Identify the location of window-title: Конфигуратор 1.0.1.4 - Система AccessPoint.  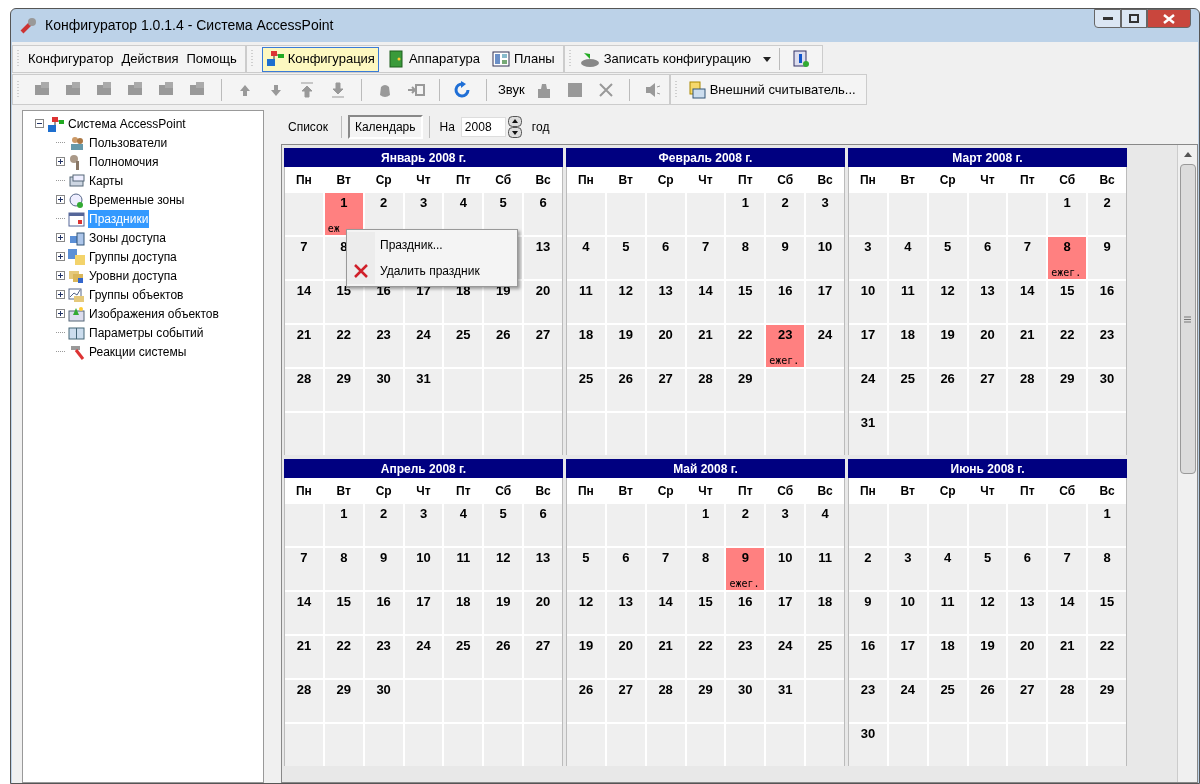
(189, 25).